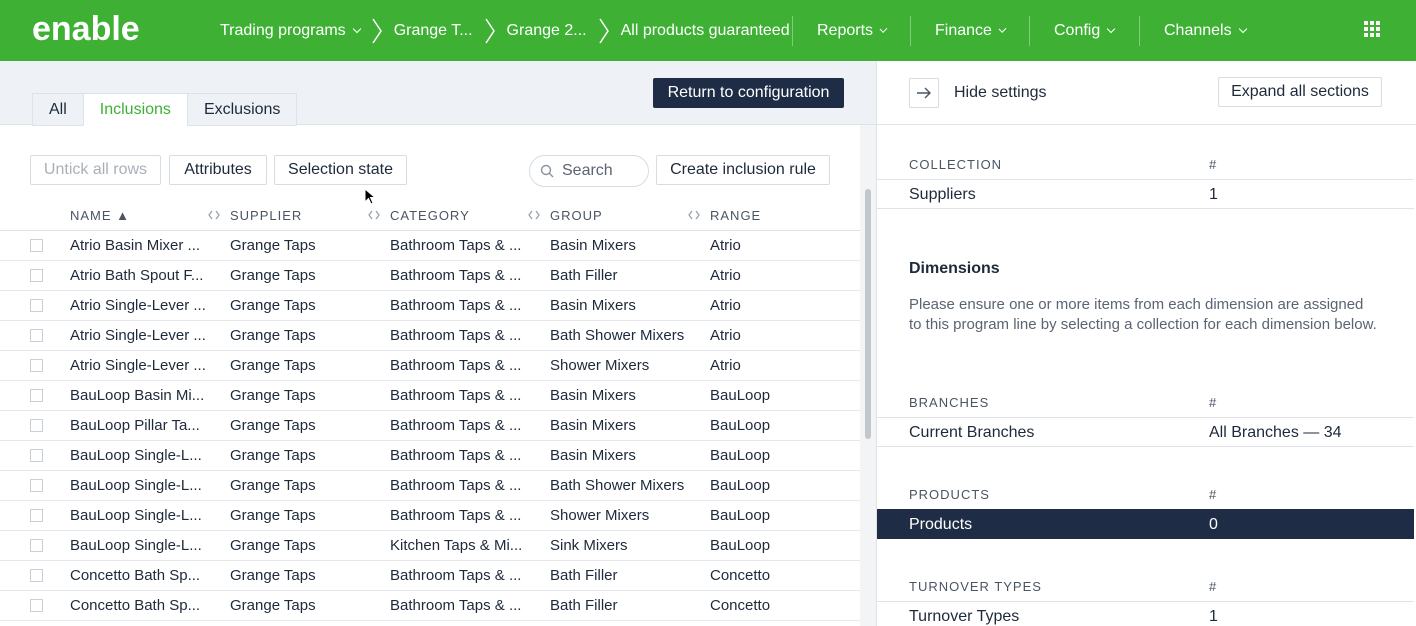 The width and height of the screenshot is (1416, 626). Describe the element at coordinates (266, 215) in the screenshot. I see `column-header-supplier: SUPPLIER` at that location.